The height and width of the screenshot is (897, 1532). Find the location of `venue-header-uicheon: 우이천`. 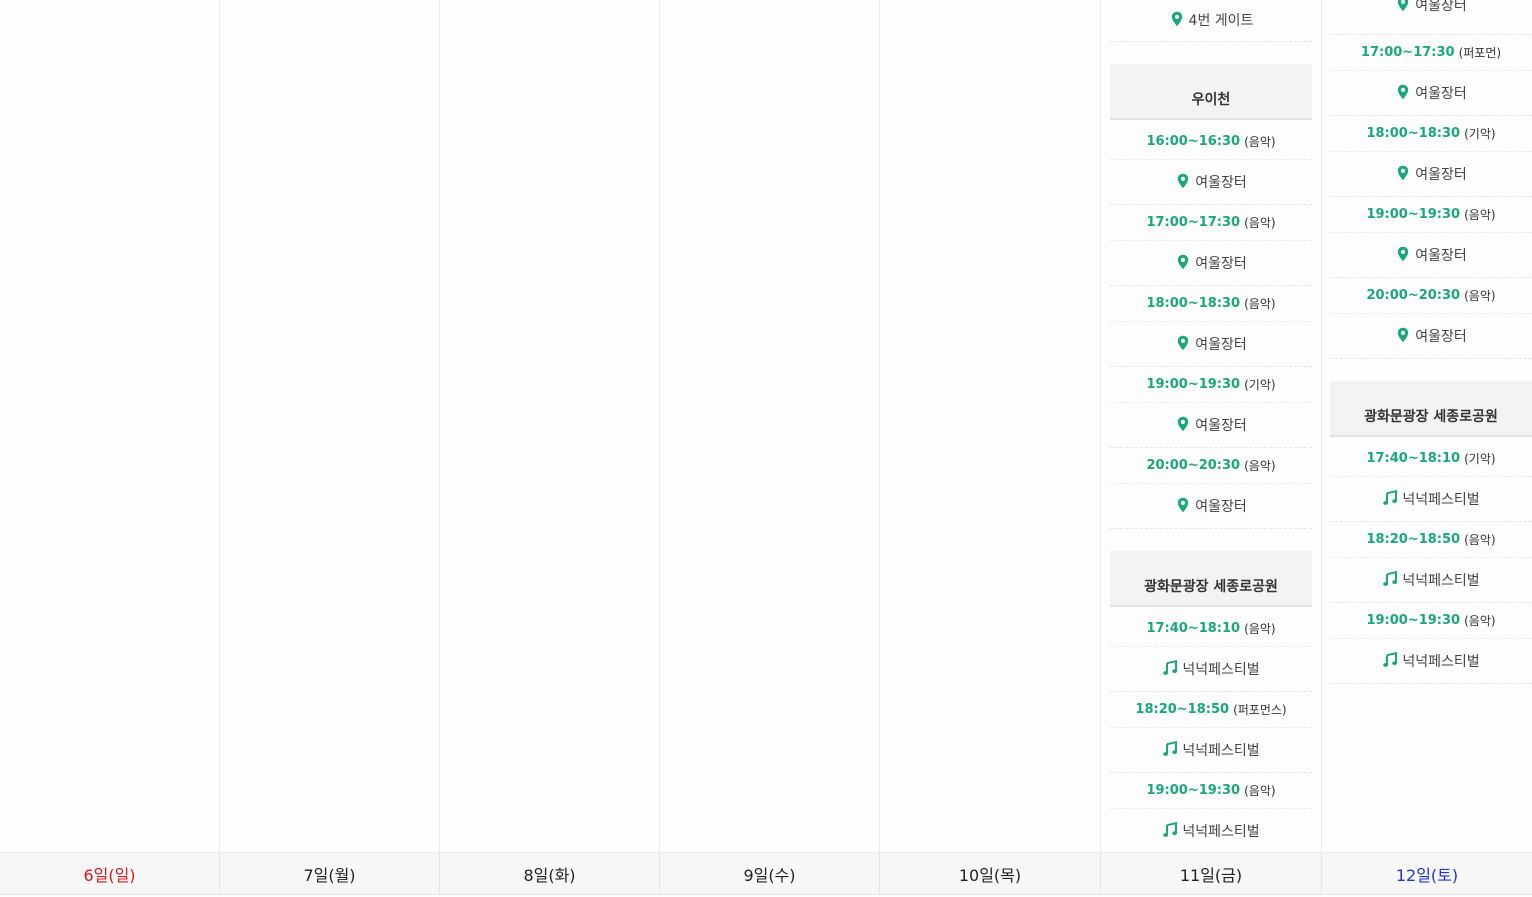

venue-header-uicheon: 우이천 is located at coordinates (1211, 92).